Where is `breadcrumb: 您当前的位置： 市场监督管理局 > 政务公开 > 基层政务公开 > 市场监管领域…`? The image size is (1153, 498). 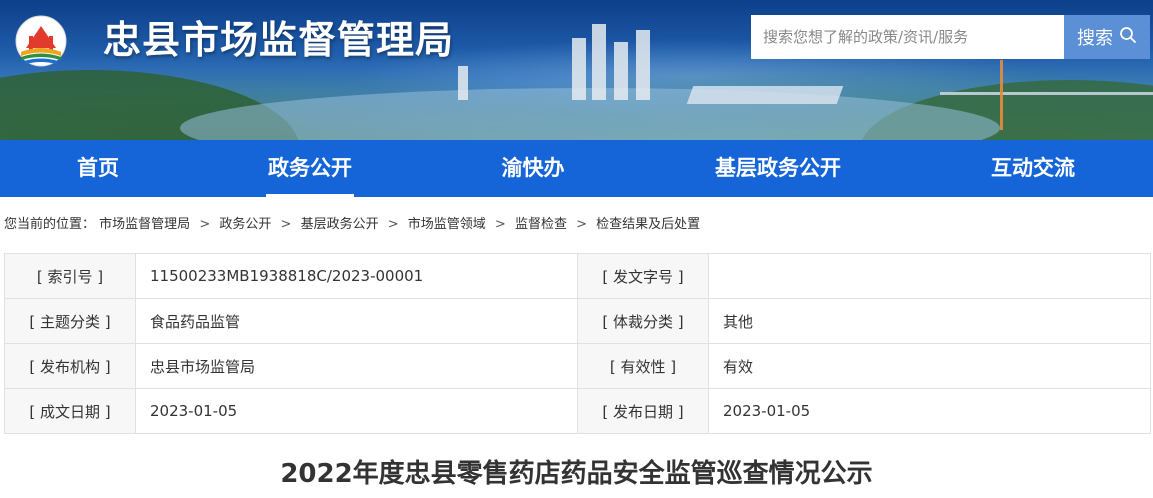 breadcrumb: 您当前的位置： 市场监督管理局 > 政务公开 > 基层政务公开 > 市场监管领域… is located at coordinates (352, 225).